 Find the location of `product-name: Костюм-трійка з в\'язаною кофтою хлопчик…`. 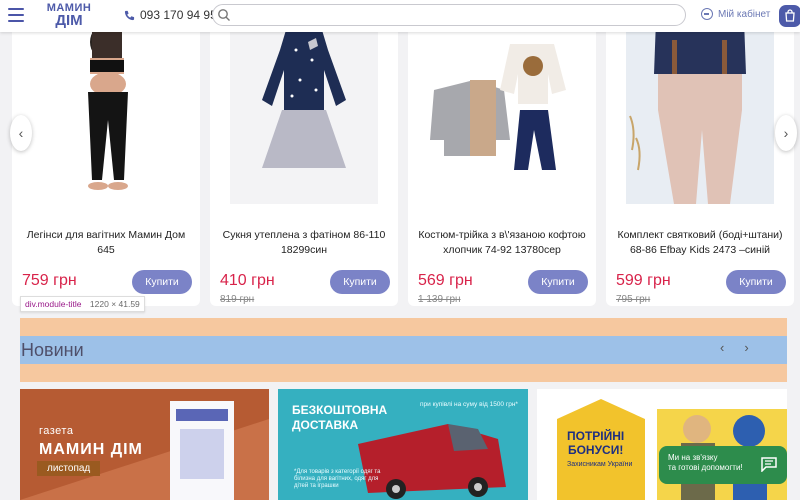

product-name: Костюм-трійка з в\'язаною кофтою хлопчик… is located at coordinates (502, 243).